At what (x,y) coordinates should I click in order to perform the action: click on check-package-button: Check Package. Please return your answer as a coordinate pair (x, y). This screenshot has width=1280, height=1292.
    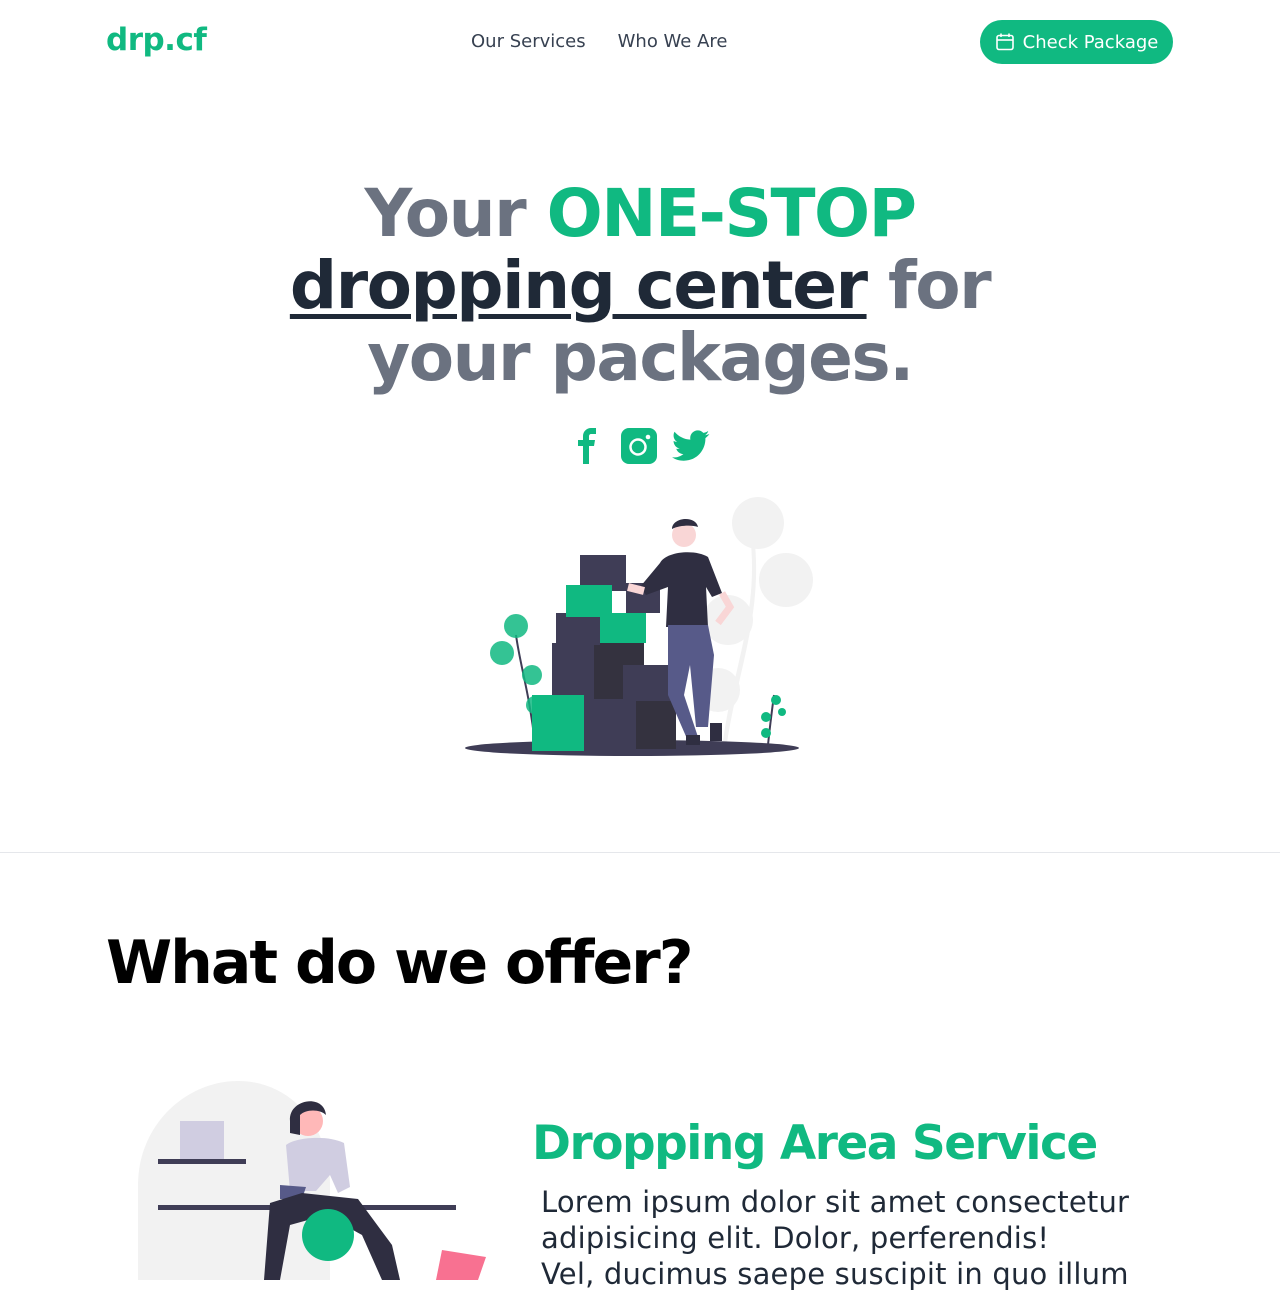
    Looking at the image, I should click on (1076, 42).